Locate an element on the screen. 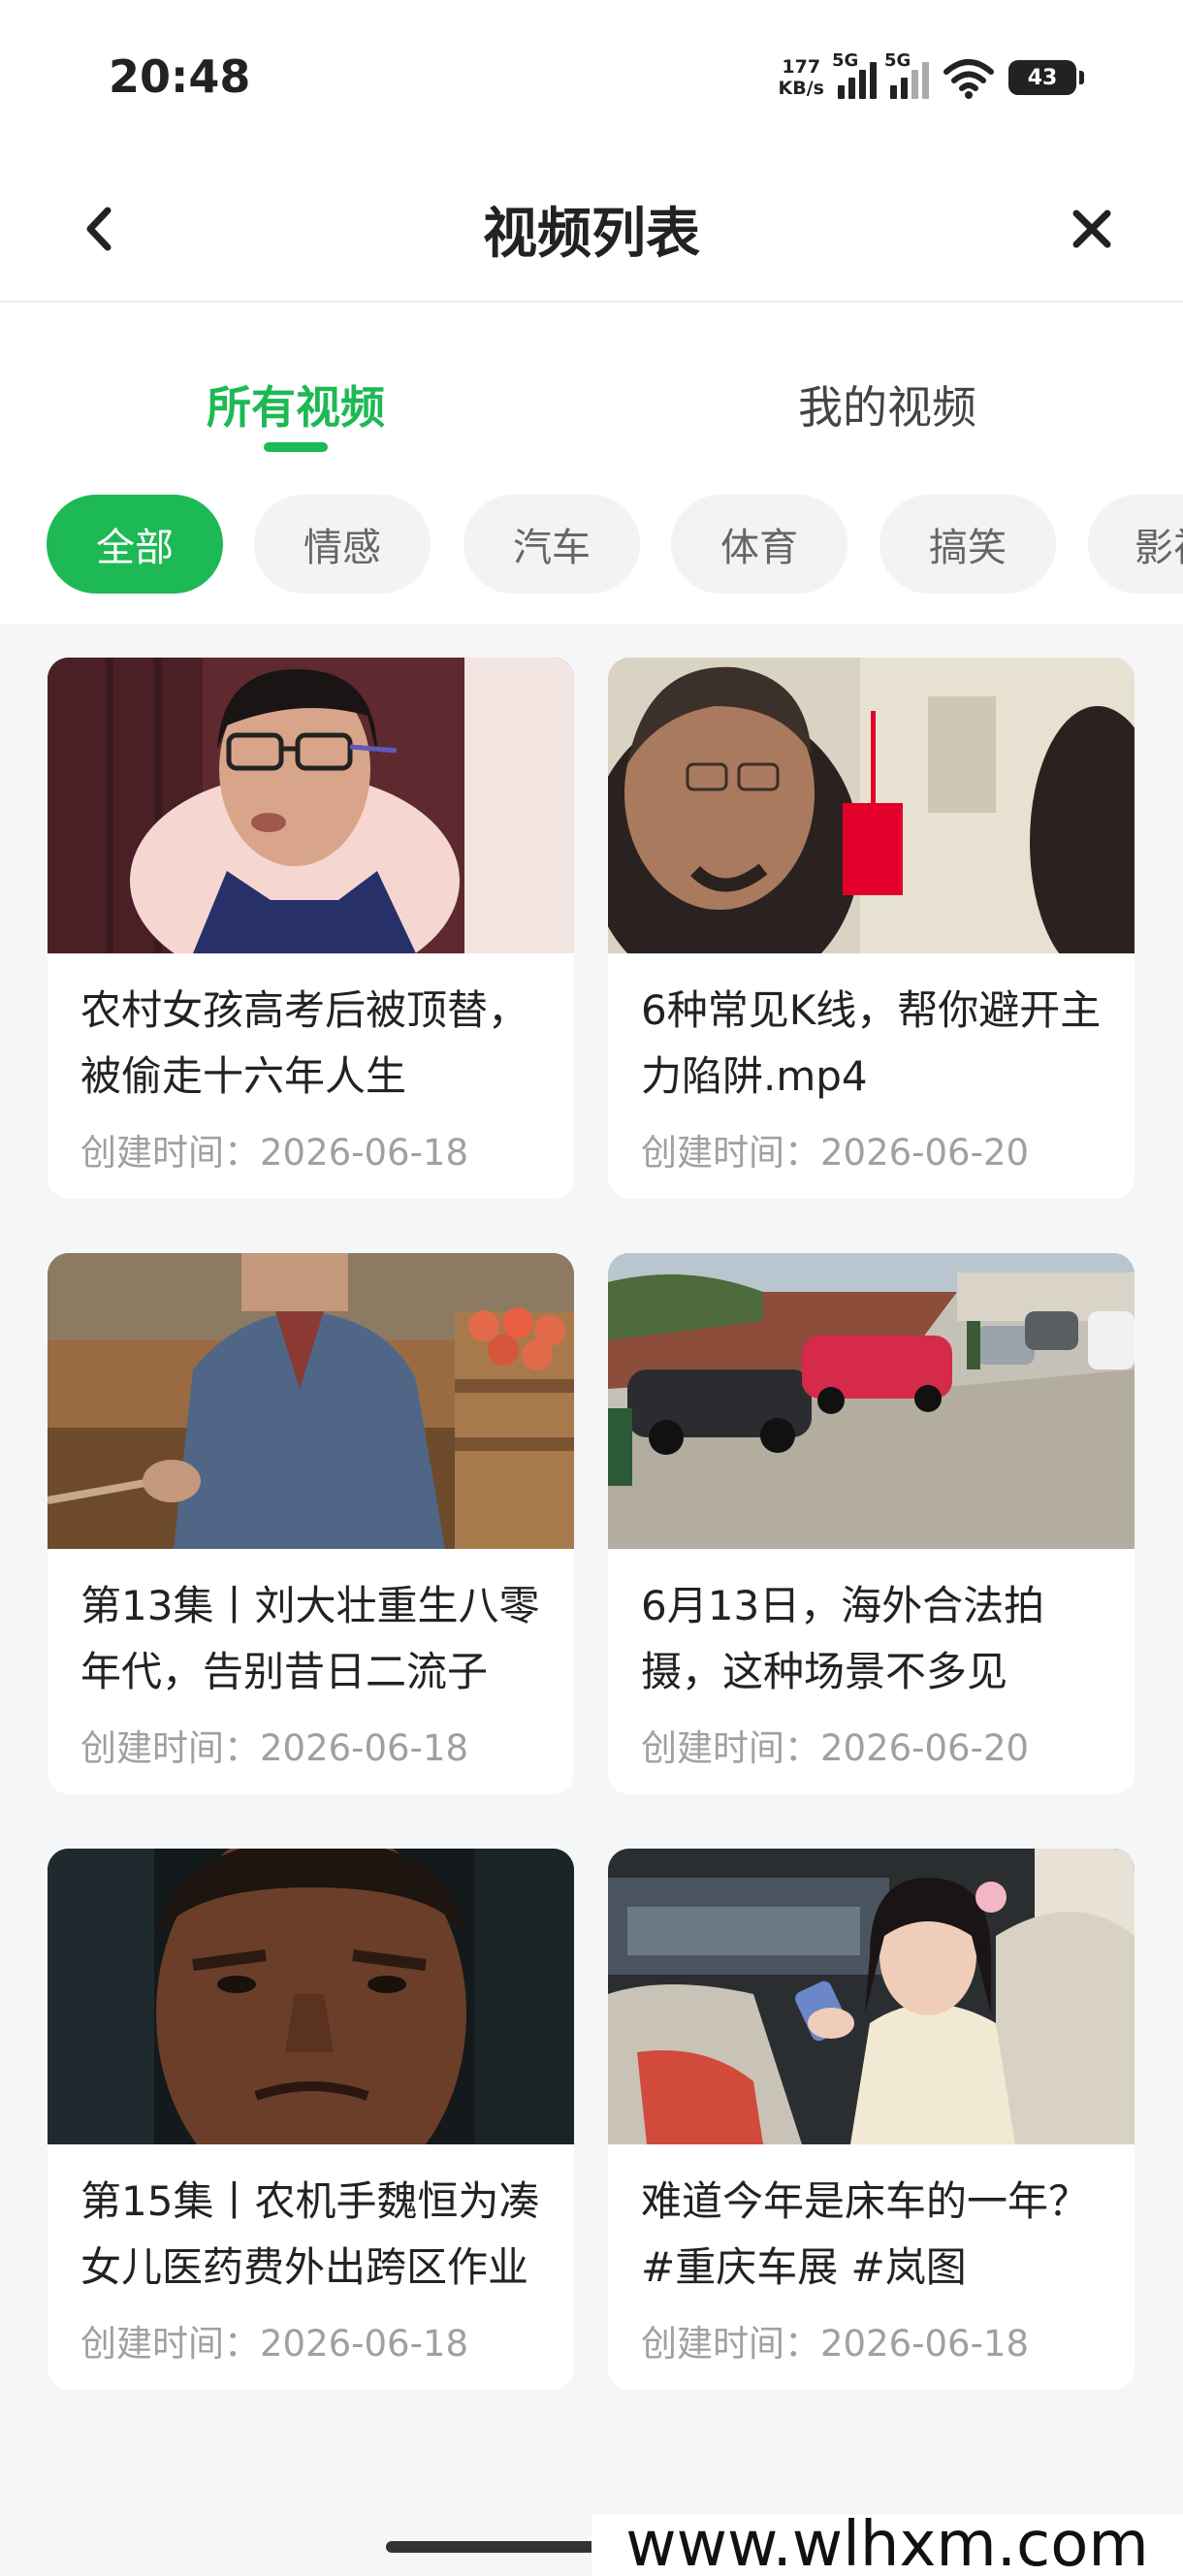  app-header: 视频列表 is located at coordinates (591, 229).